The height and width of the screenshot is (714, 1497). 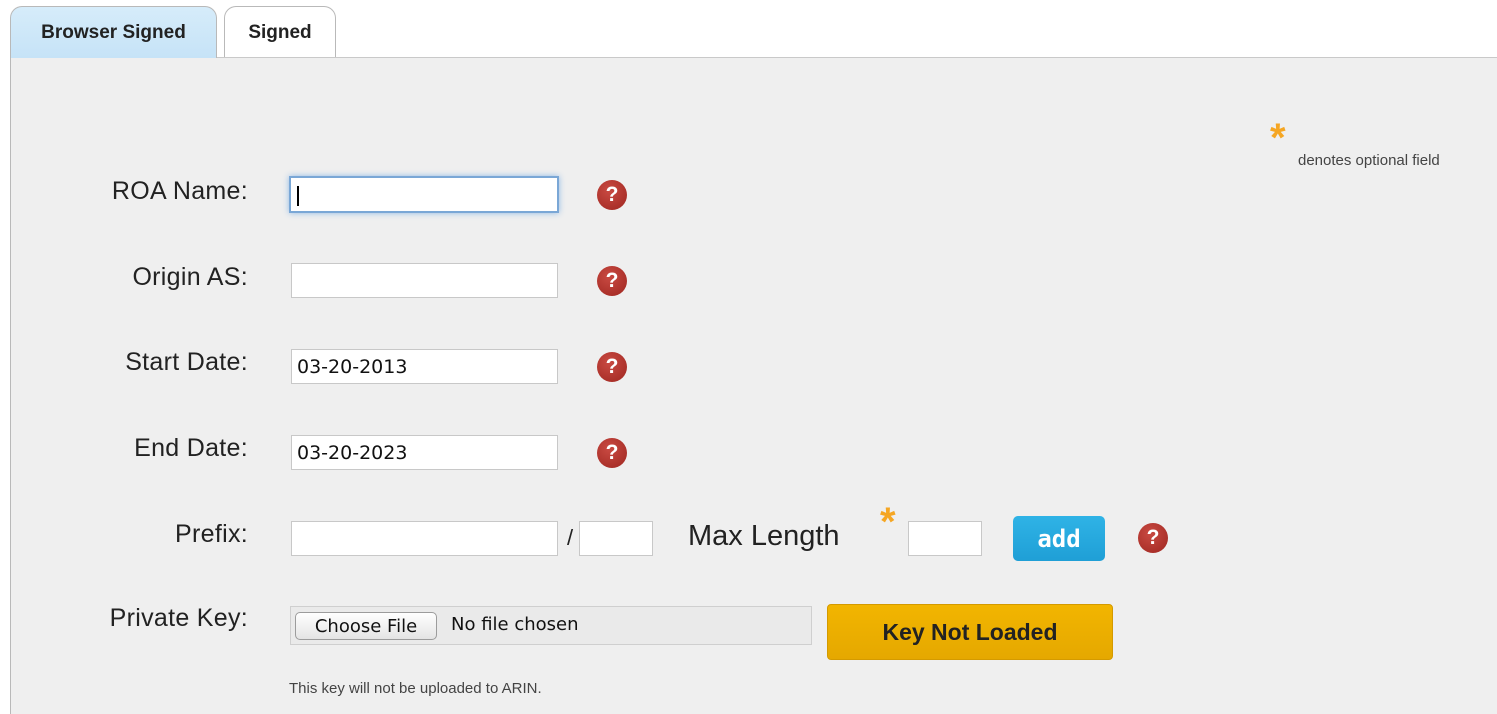 I want to click on roa-name-input, so click(x=424, y=194).